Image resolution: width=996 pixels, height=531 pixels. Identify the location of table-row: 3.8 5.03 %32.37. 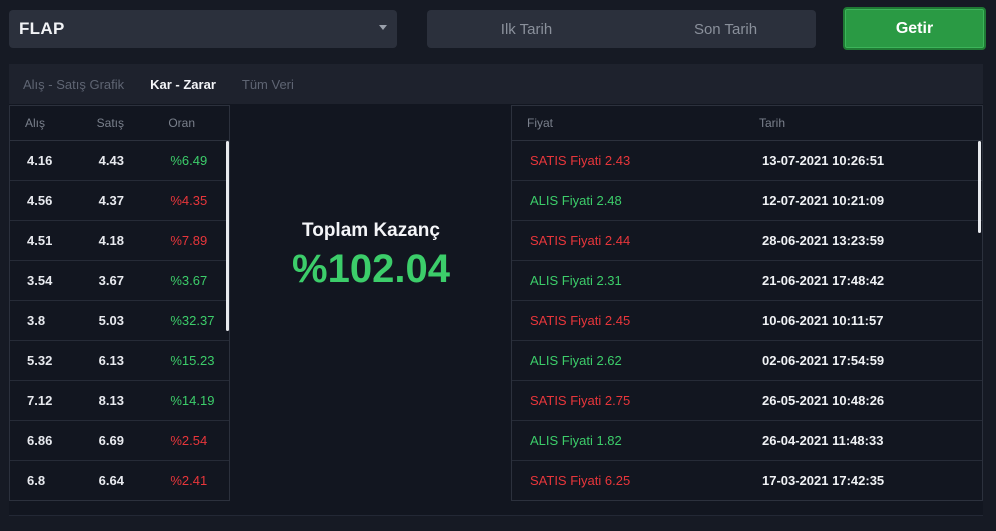
(119, 321).